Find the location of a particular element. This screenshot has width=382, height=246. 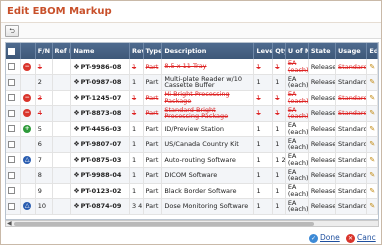

usage-cell-text: Standard is located at coordinates (352, 175).